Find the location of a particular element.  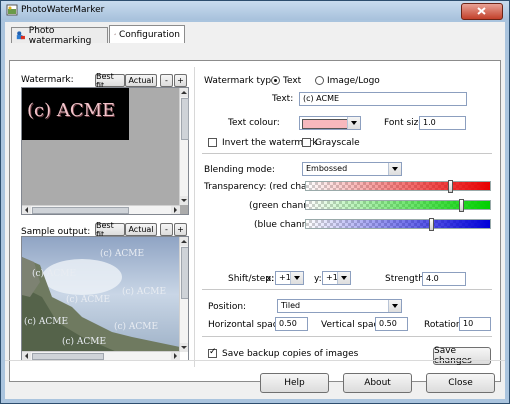

shift-x-select: +1 is located at coordinates (289, 278).